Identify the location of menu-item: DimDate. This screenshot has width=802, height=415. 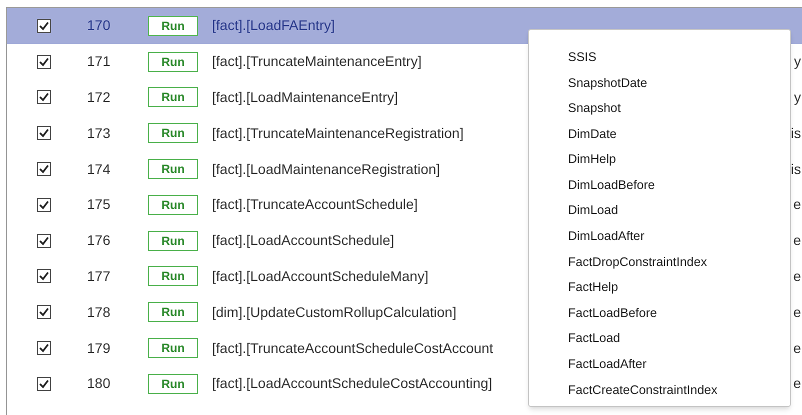
(659, 137).